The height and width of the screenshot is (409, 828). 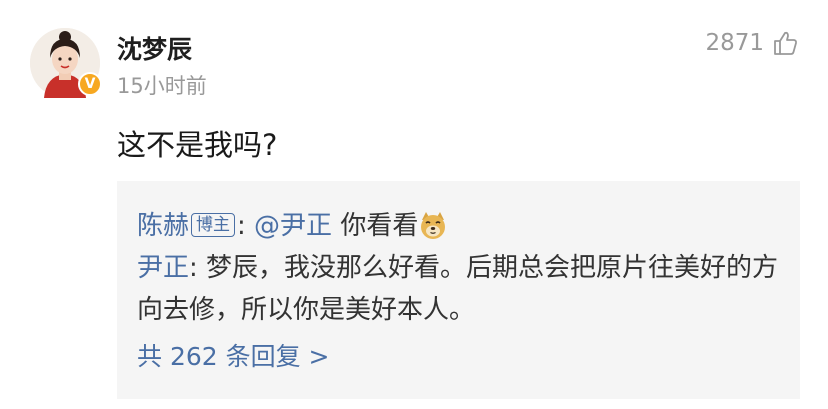 I want to click on like-button: 2871, so click(x=751, y=43).